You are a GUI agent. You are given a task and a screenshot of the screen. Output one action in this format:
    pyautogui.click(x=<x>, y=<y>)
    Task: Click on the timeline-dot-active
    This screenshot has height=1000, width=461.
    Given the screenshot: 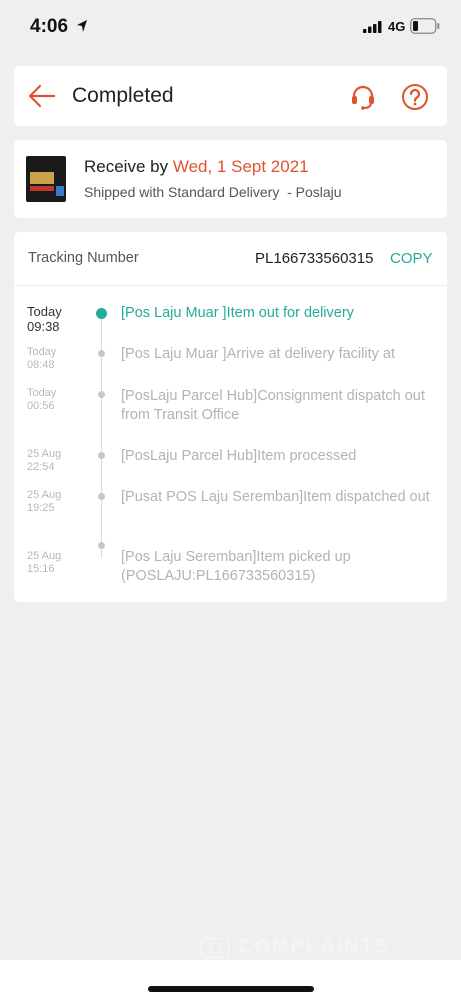 What is the action you would take?
    pyautogui.click(x=101, y=313)
    